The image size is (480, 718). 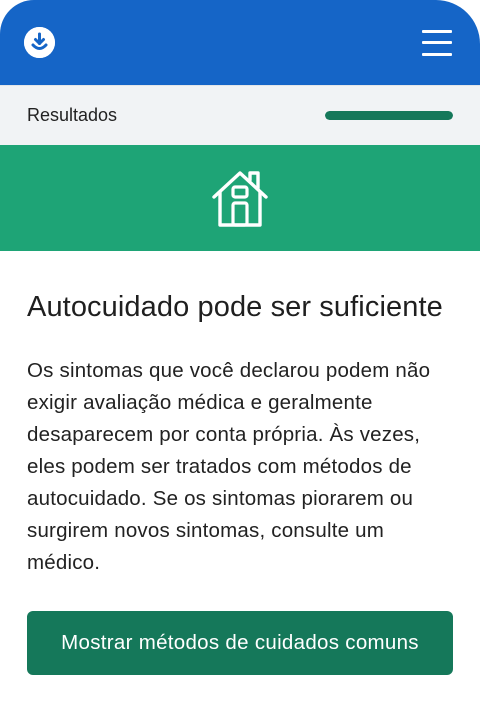 What do you see at coordinates (39, 42) in the screenshot?
I see `support-face-icon` at bounding box center [39, 42].